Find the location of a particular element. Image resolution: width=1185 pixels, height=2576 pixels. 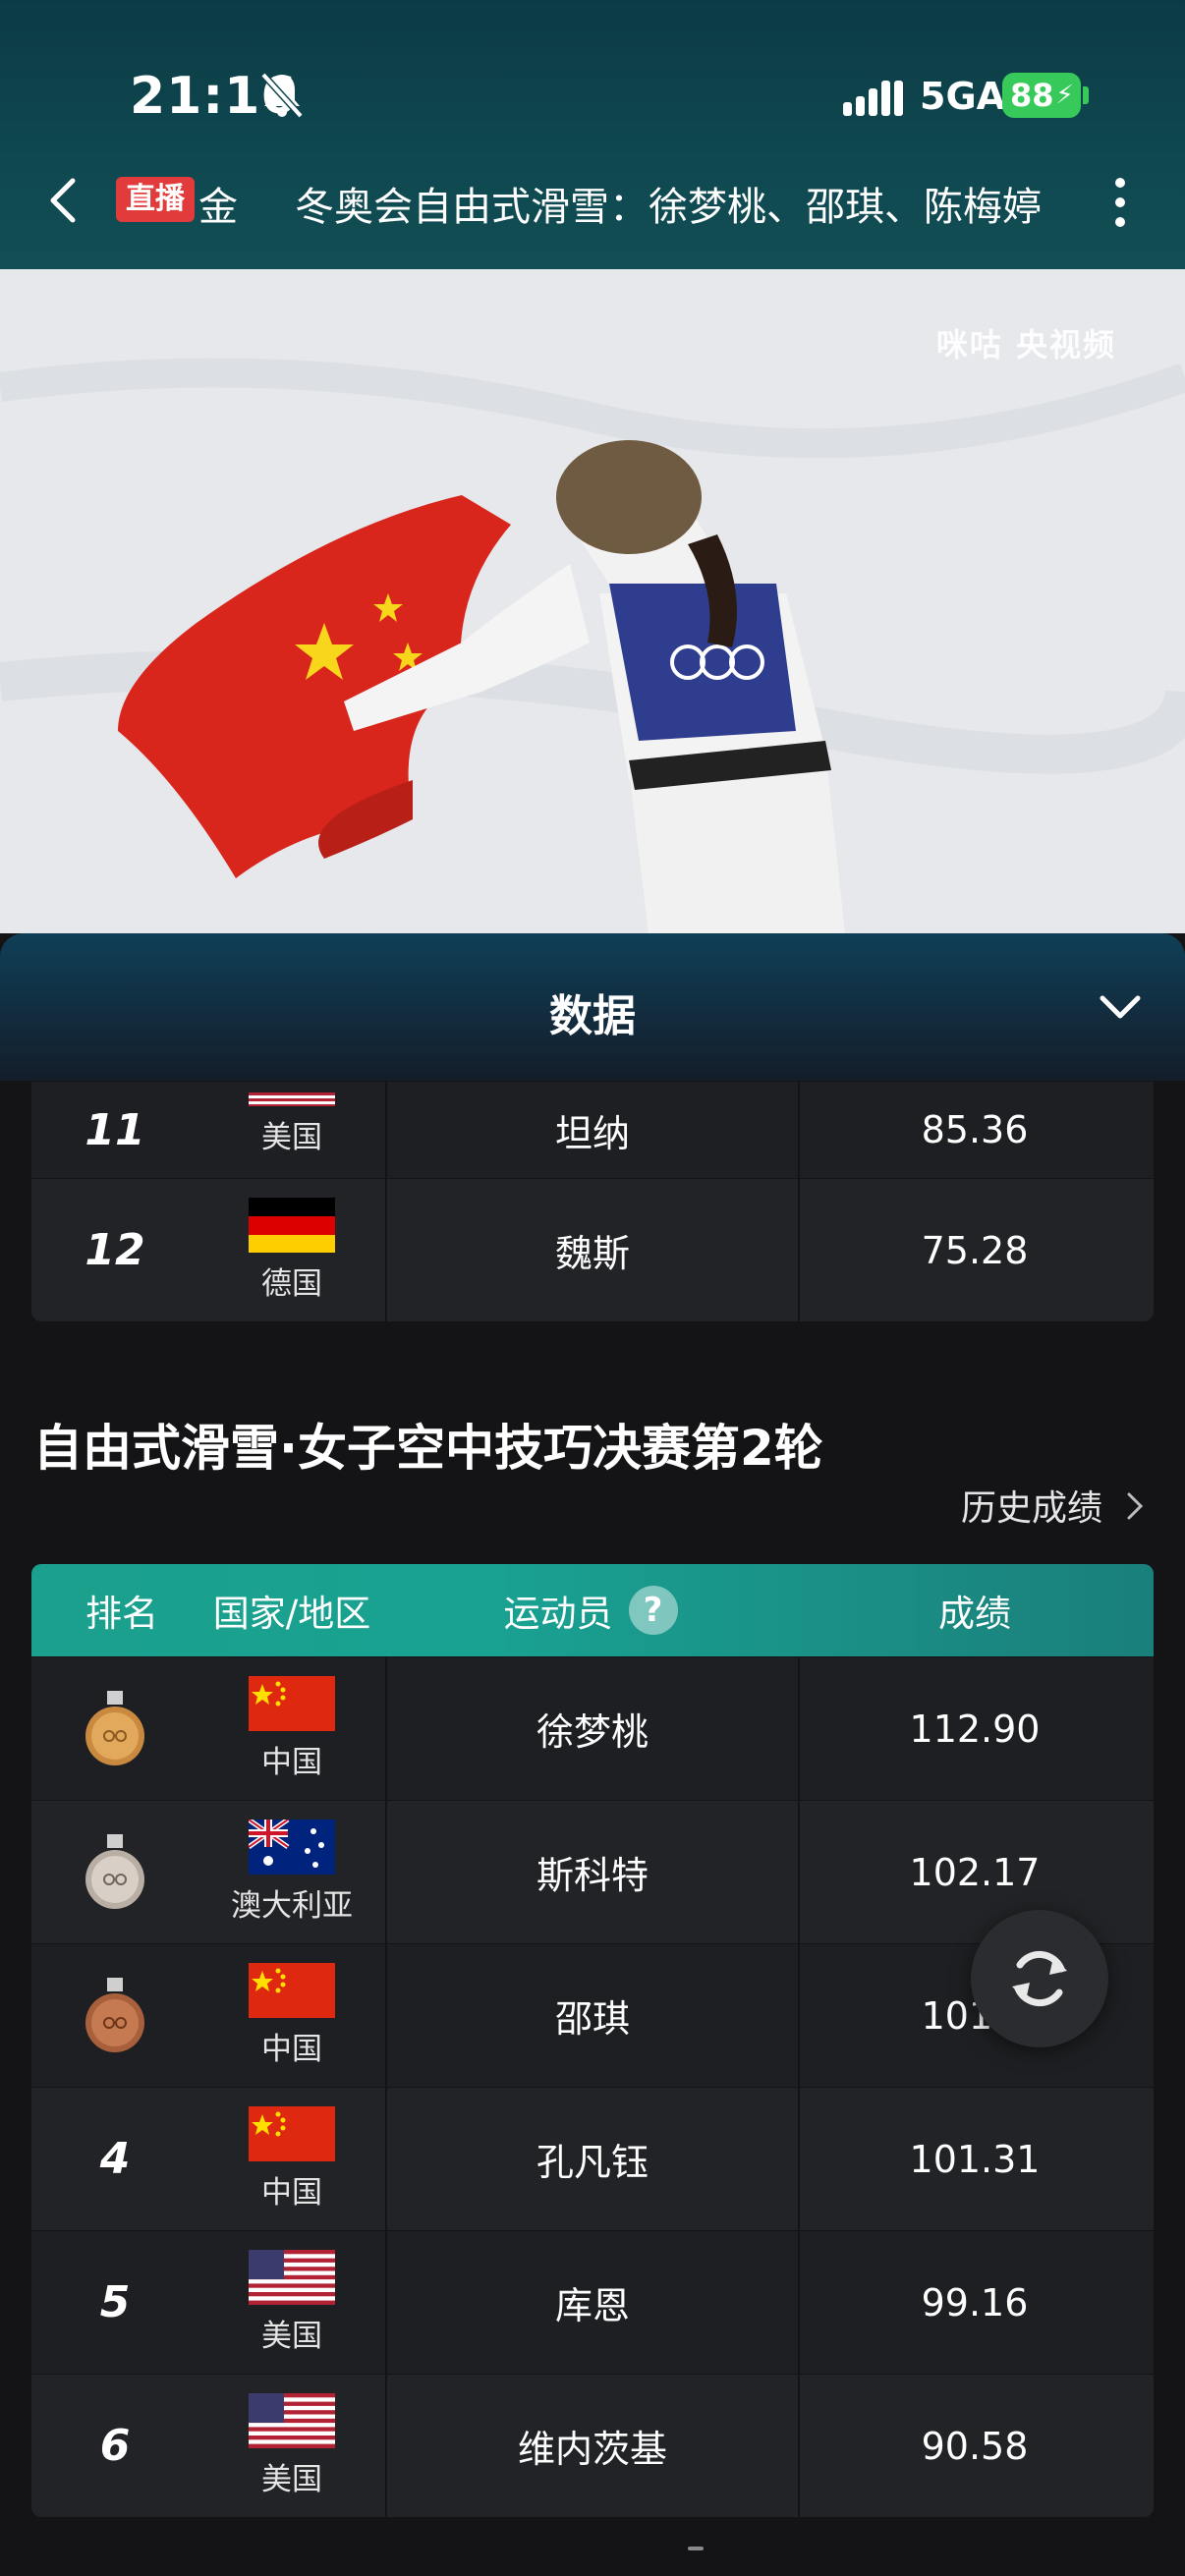

panel-title: 数据 is located at coordinates (592, 1016).